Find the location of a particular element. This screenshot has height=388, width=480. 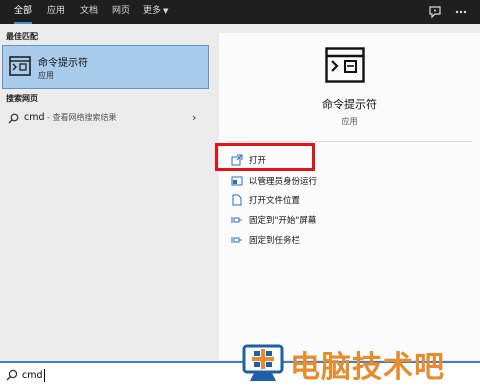

watermark: 电脑技术吧 is located at coordinates (356, 364).